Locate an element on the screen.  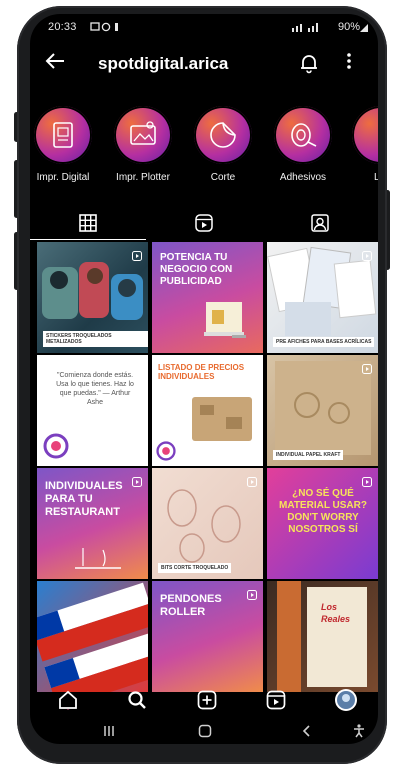
highlight-label: Corte is located at coordinates (223, 177).